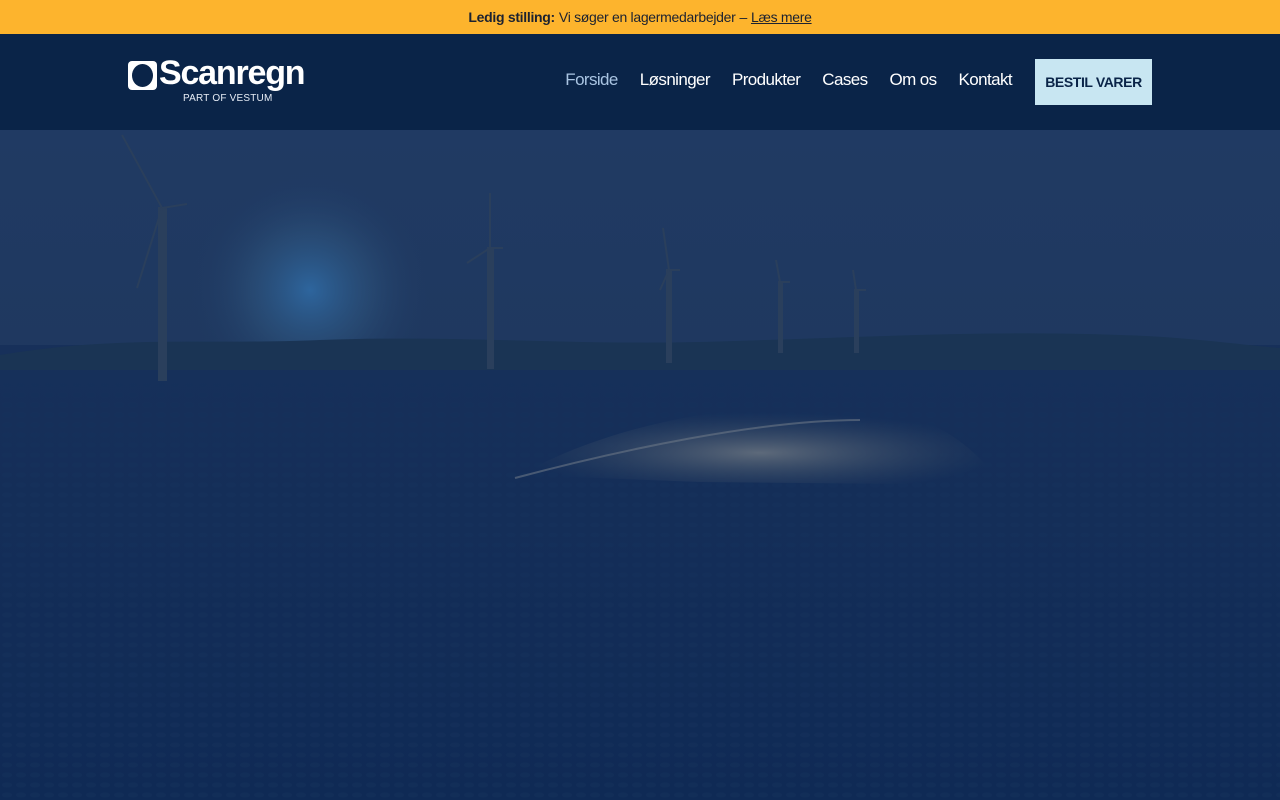 This screenshot has height=800, width=1280. What do you see at coordinates (1093, 82) in the screenshot?
I see `order-button: BESTIL VARER` at bounding box center [1093, 82].